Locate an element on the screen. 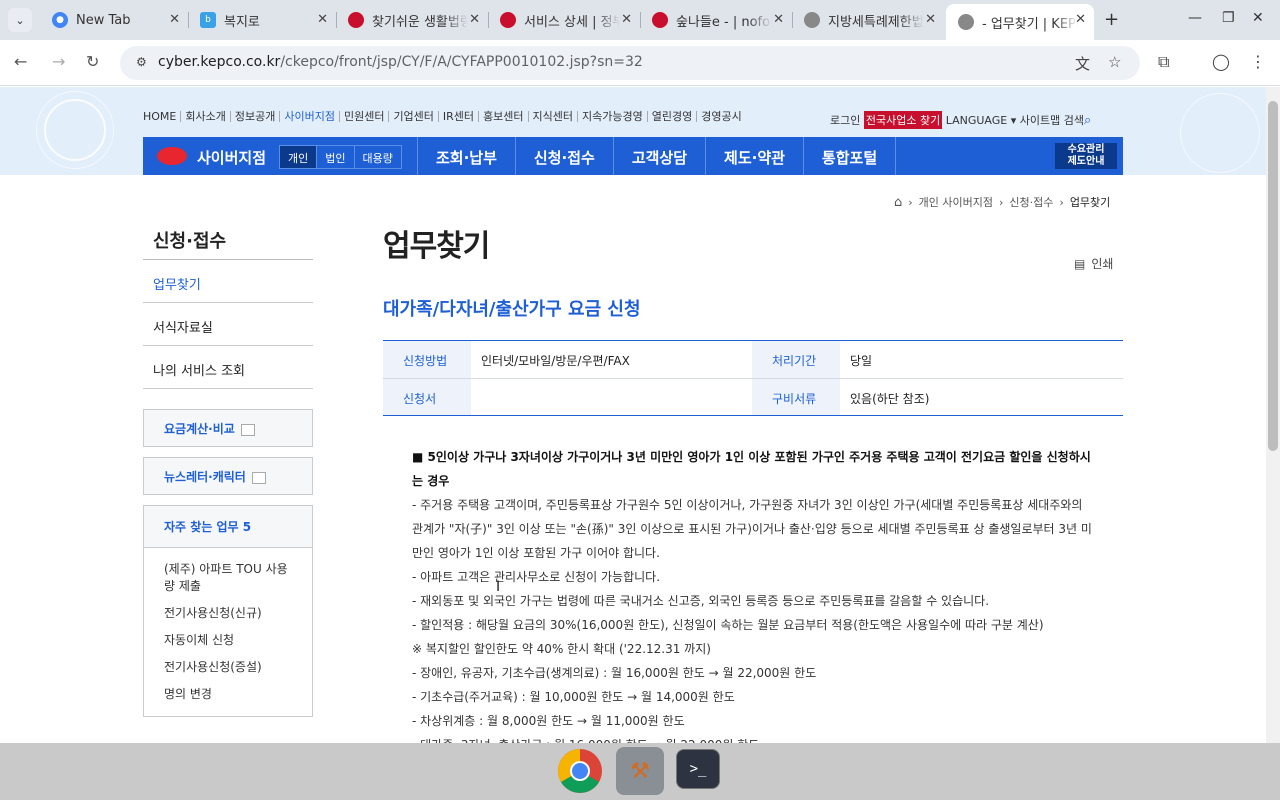  minimize-icon: — is located at coordinates (1195, 18).